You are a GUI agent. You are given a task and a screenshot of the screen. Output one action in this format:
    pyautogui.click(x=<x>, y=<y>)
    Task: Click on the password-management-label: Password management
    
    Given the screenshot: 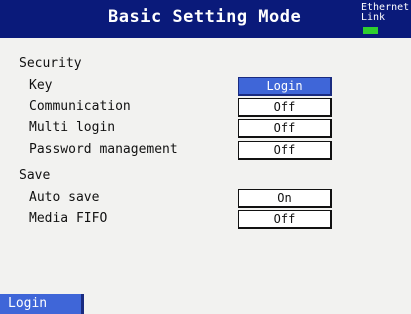 What is the action you would take?
    pyautogui.click(x=103, y=149)
    